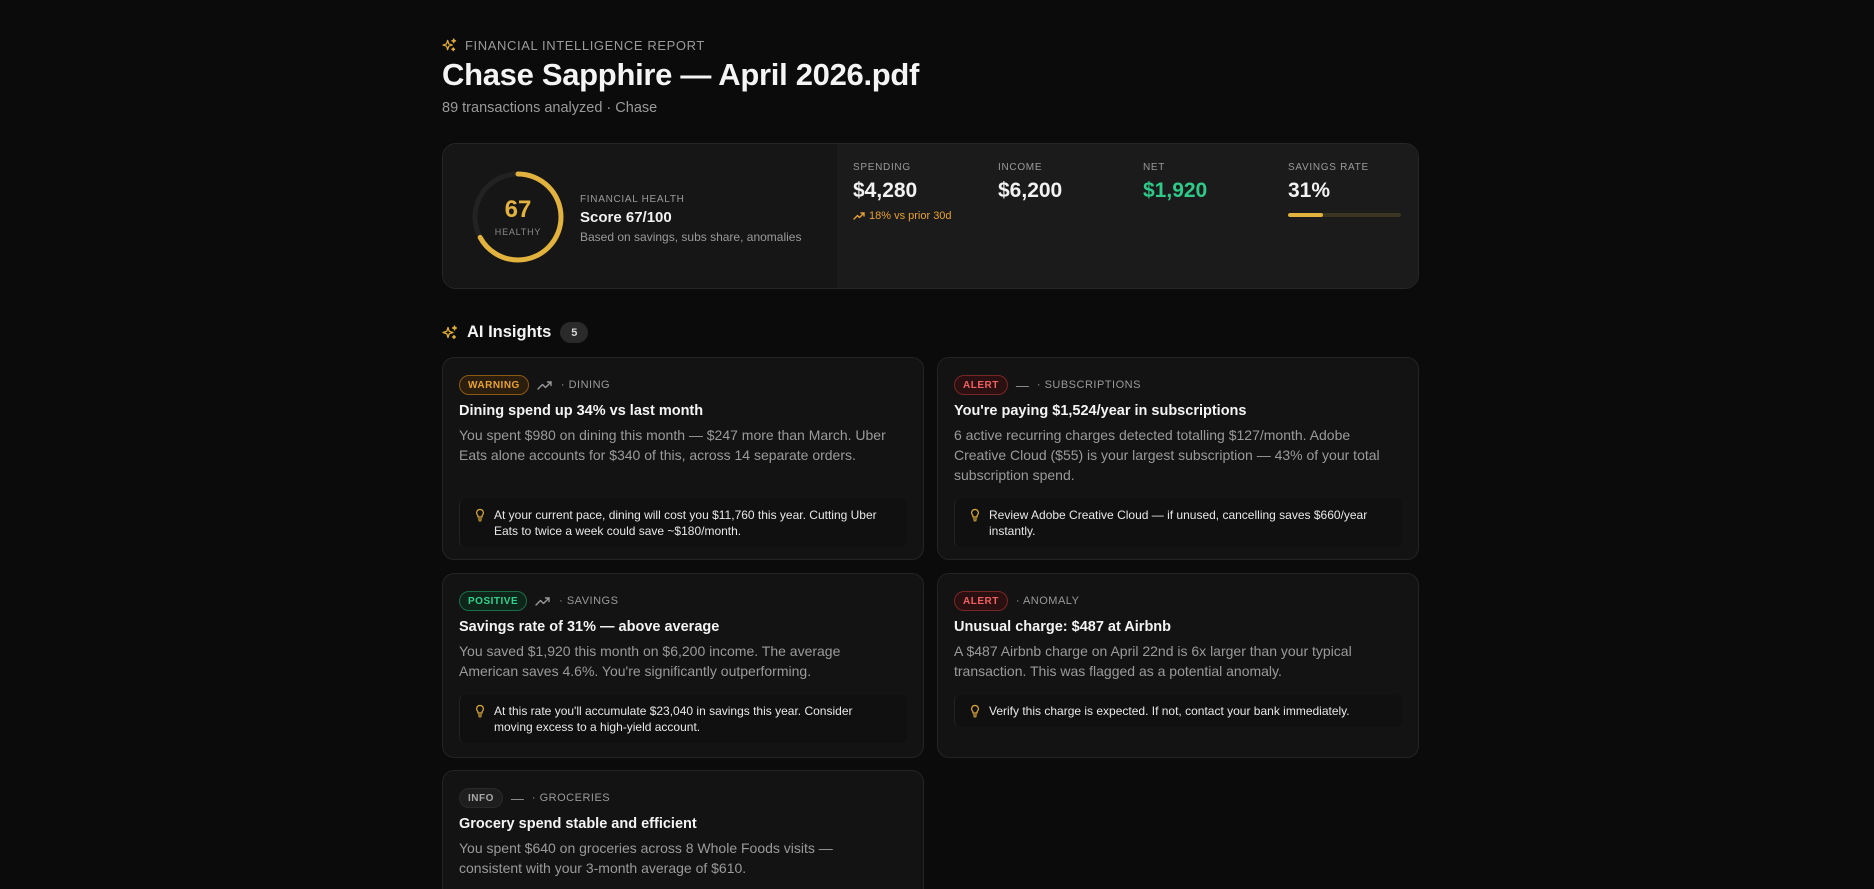 This screenshot has width=1874, height=889. I want to click on stat-value: 31%, so click(1309, 190).